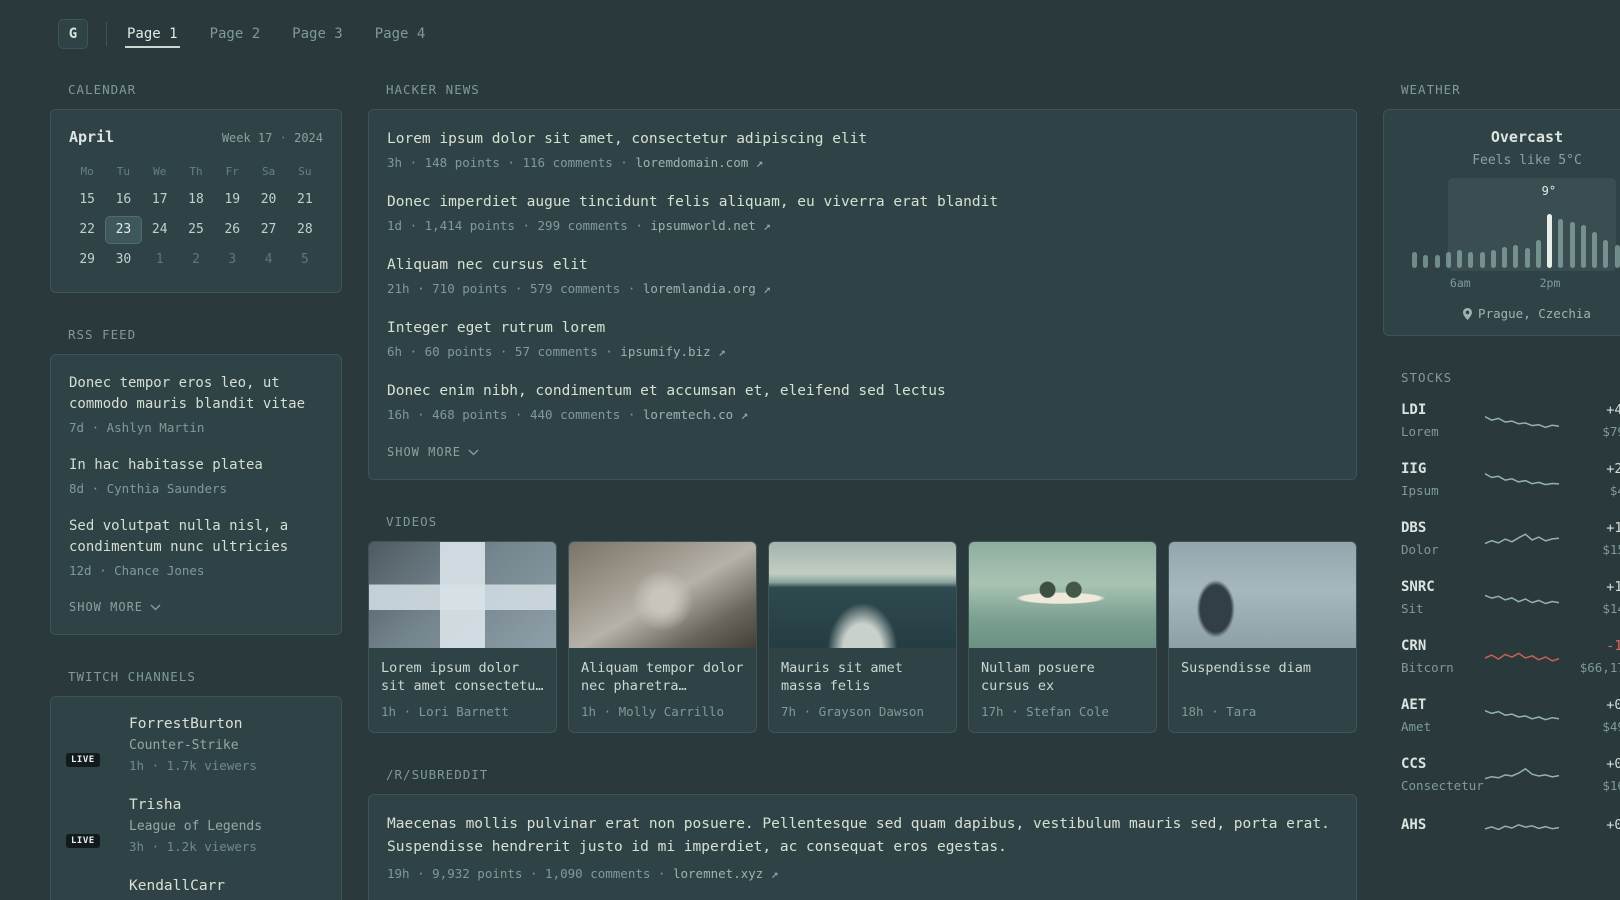 The width and height of the screenshot is (1620, 900). I want to click on video-card: Suspendisse diam 18h · Tara, so click(1262, 637).